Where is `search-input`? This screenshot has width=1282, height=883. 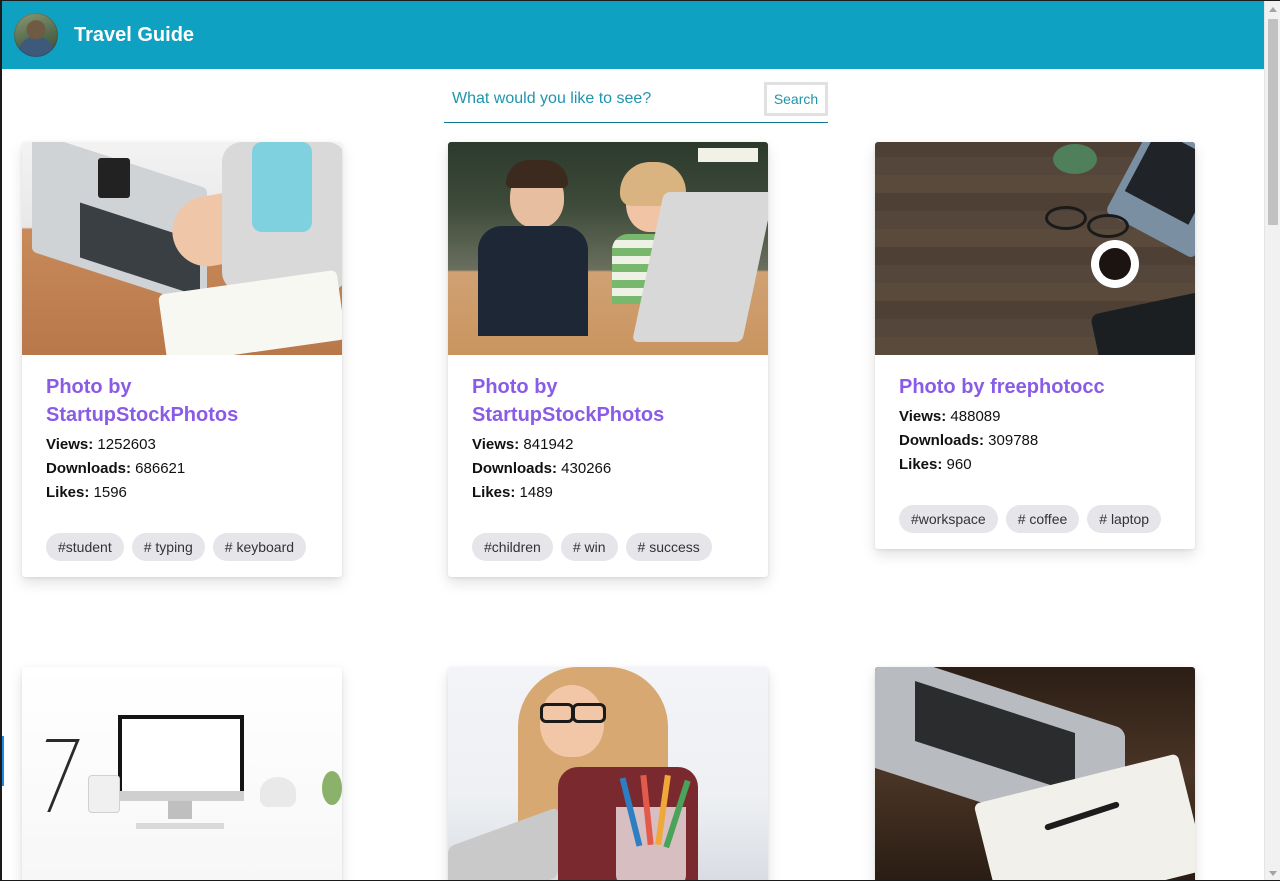
search-input is located at coordinates (604, 99).